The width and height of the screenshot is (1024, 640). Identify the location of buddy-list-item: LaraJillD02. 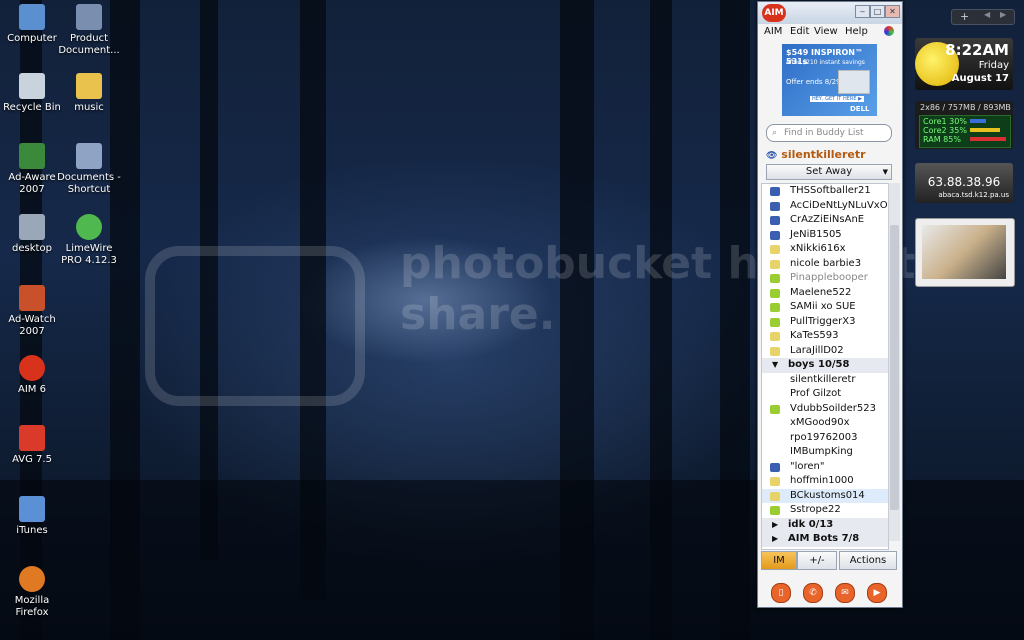
(825, 351).